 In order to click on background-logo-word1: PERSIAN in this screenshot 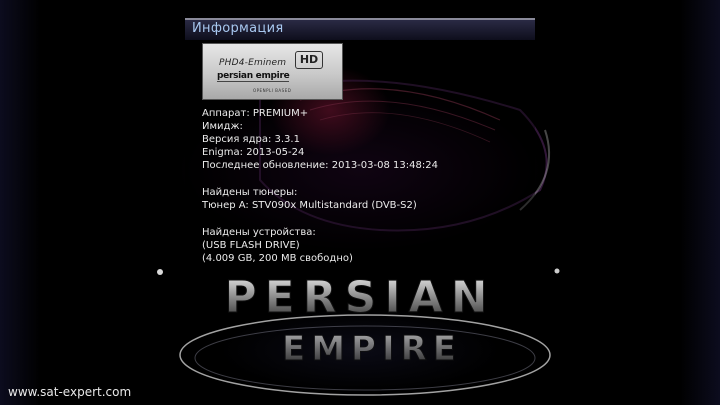, I will do `click(359, 297)`.